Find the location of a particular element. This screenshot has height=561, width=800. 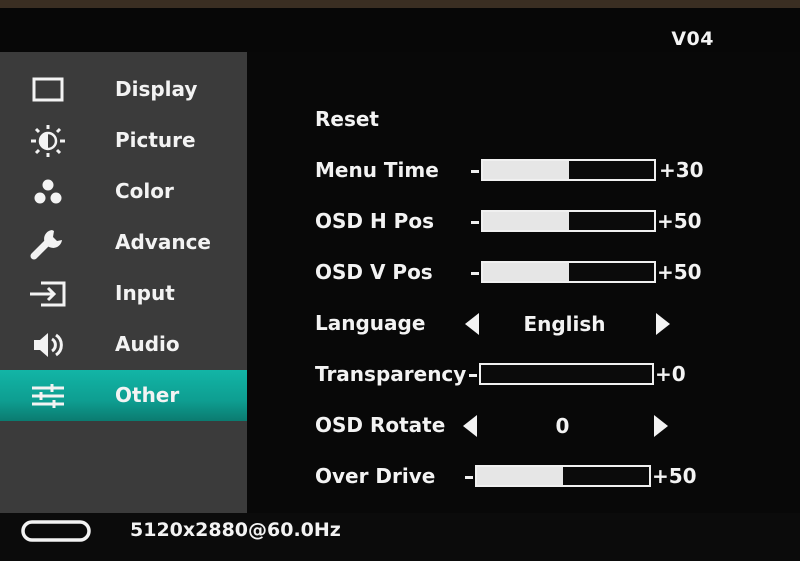

language-label: Language is located at coordinates (370, 323).